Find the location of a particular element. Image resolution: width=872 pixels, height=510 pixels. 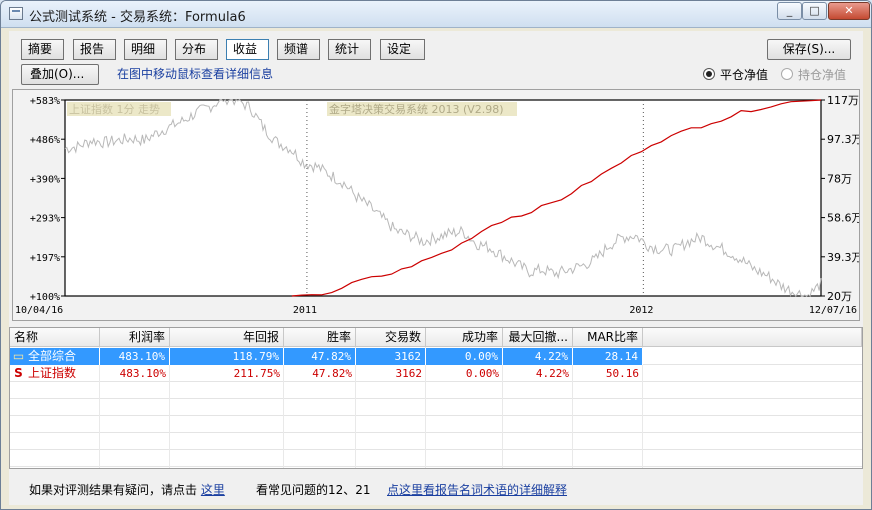

tab-4: 收益 is located at coordinates (247, 49).